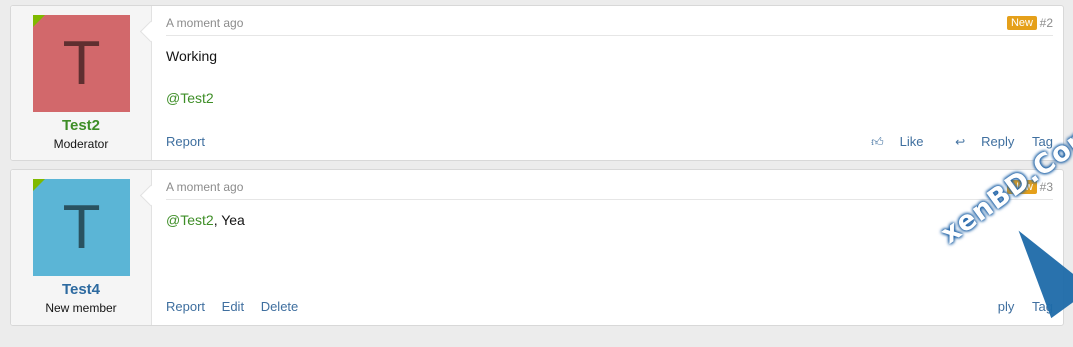 Image resolution: width=1073 pixels, height=347 pixels. Describe the element at coordinates (81, 308) in the screenshot. I see `user-title: New member` at that location.